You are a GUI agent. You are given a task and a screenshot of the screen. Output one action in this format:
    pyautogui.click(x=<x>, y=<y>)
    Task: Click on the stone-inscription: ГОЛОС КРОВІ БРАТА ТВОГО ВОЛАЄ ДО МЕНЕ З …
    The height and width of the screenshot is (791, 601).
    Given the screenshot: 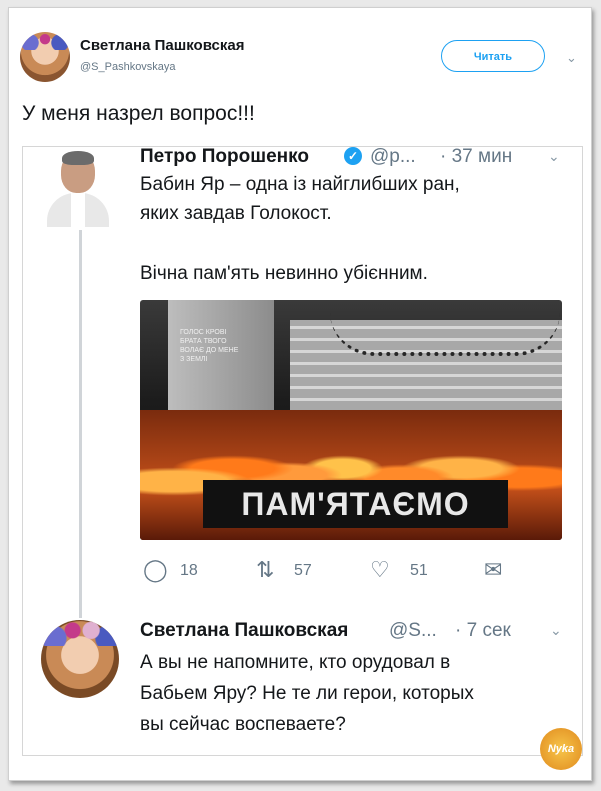 What is the action you would take?
    pyautogui.click(x=209, y=346)
    